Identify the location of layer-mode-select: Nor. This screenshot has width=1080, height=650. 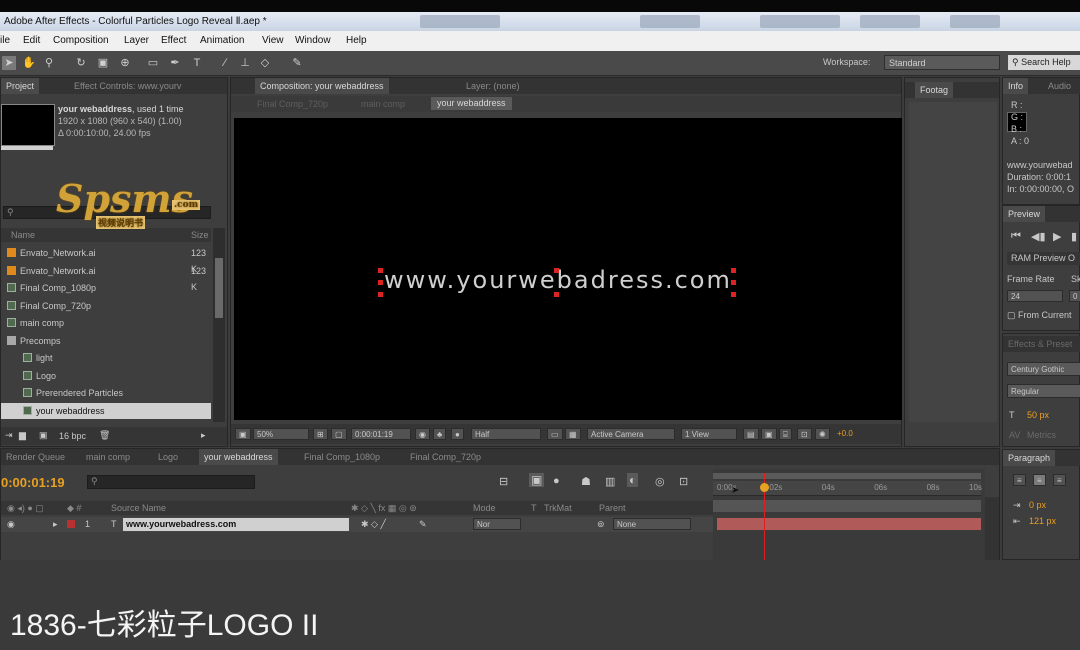
(497, 524).